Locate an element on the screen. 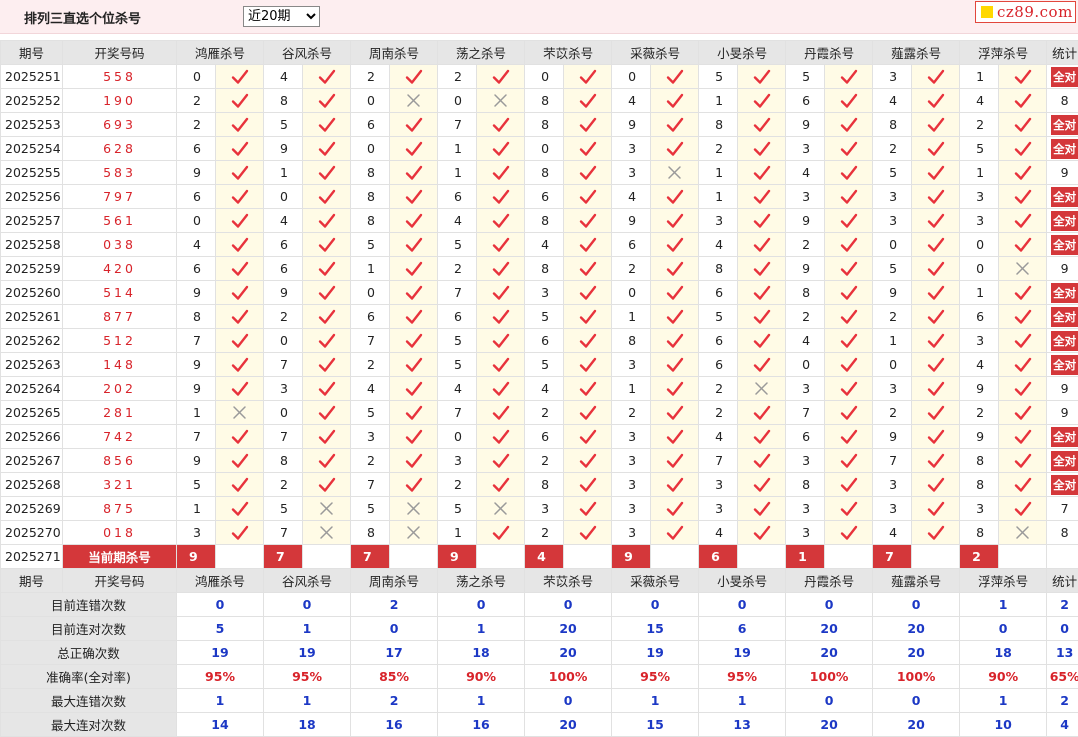 This screenshot has height=737, width=1078. col-header-expert: 薤露杀号 is located at coordinates (916, 53).